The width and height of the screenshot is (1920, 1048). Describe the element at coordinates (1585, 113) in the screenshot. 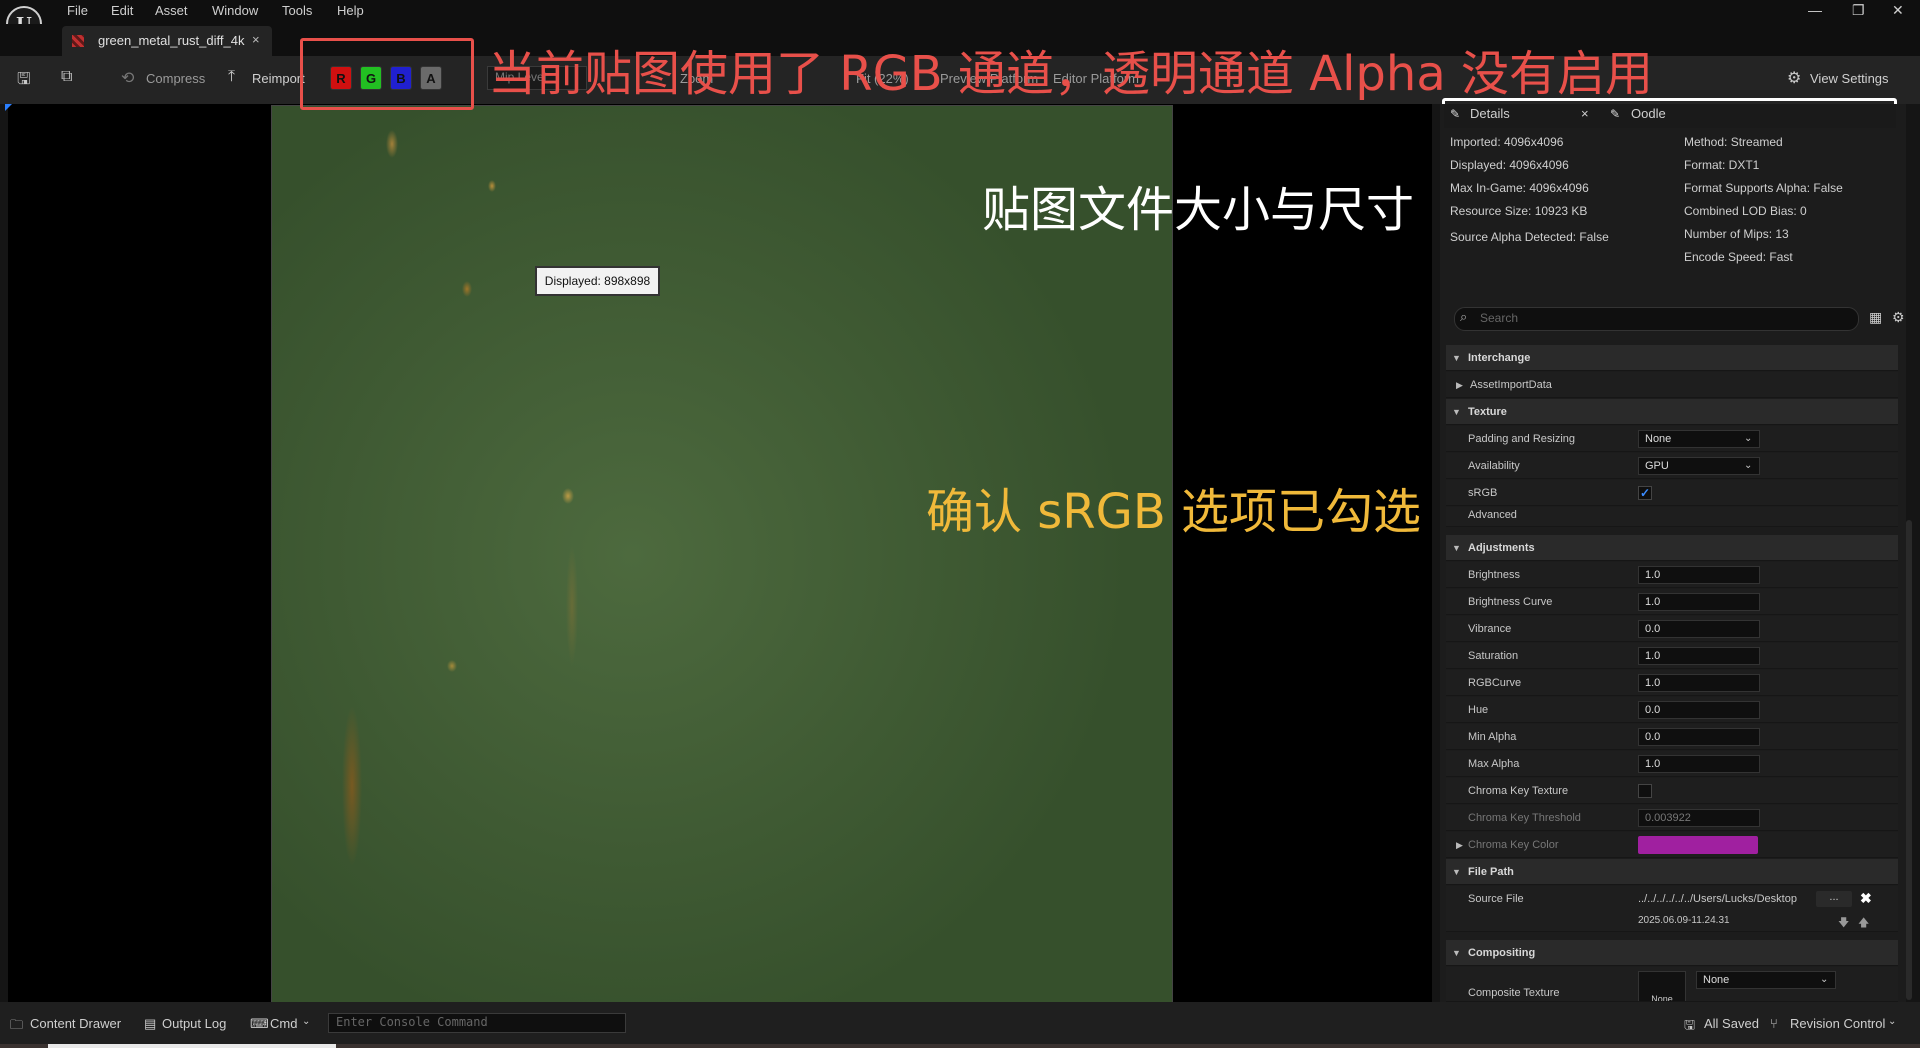

I see `details-tab-close-icon: ×` at that location.